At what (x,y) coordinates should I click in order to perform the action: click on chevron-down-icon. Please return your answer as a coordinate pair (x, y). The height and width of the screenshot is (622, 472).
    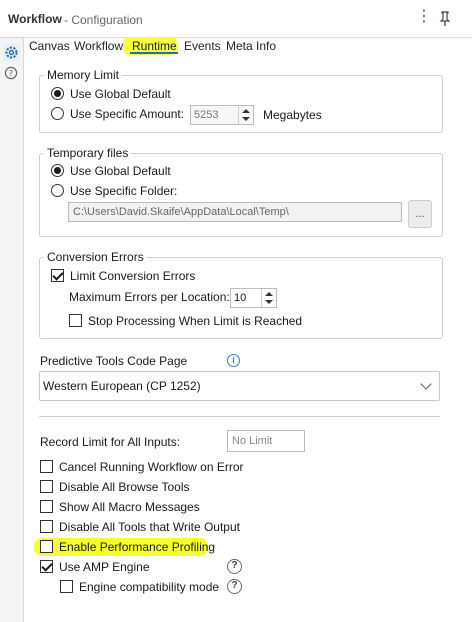
    Looking at the image, I should click on (426, 384).